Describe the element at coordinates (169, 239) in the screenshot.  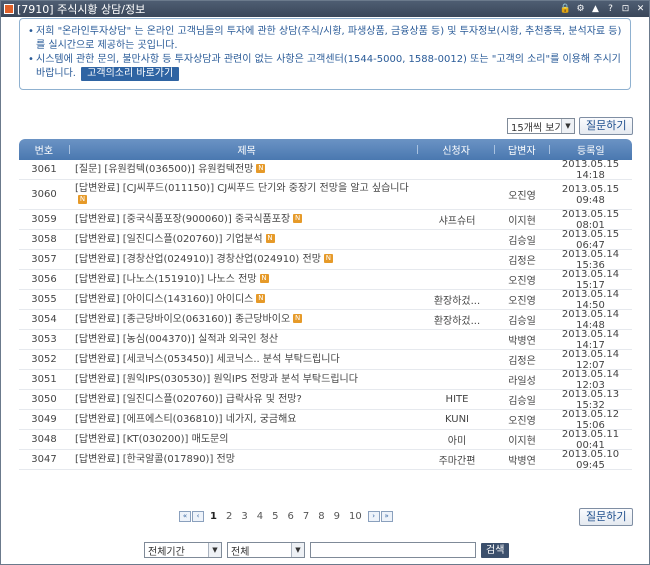
I see `row-title-text: [답변완료] [일진디스플(020760)] 기업분석` at that location.